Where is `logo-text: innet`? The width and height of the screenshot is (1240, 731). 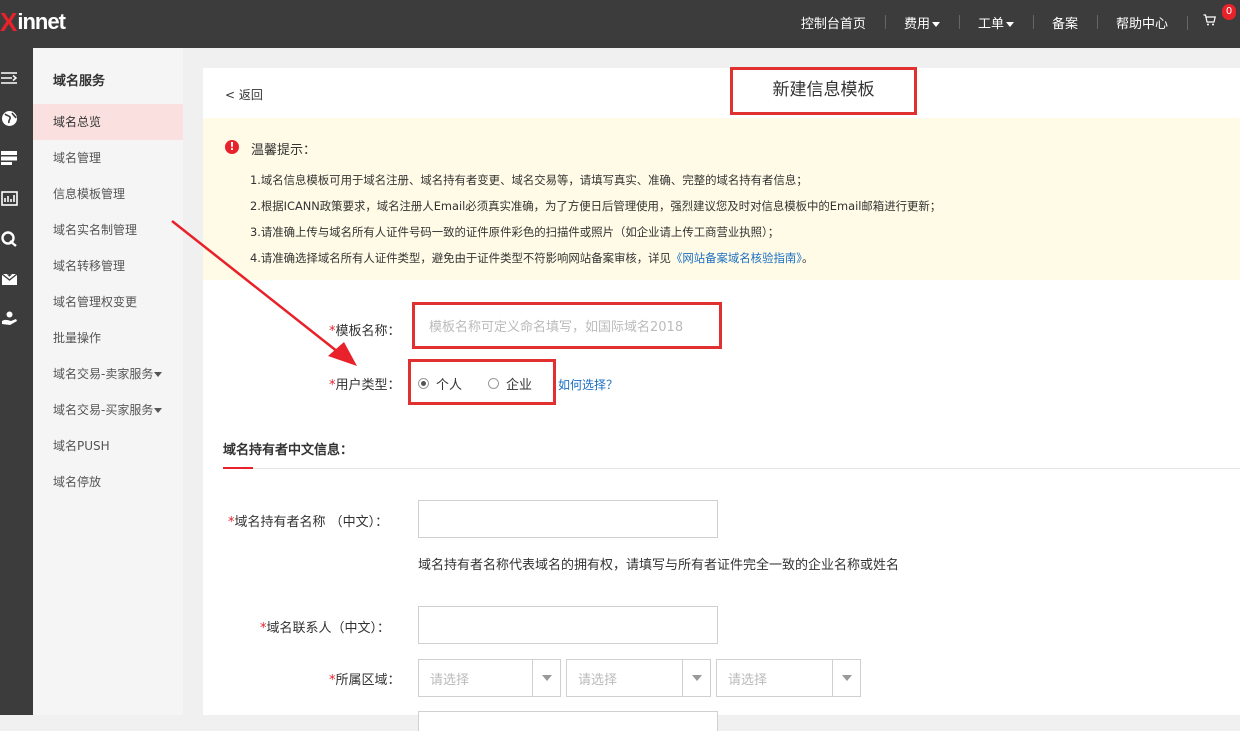
logo-text: innet is located at coordinates (41, 21).